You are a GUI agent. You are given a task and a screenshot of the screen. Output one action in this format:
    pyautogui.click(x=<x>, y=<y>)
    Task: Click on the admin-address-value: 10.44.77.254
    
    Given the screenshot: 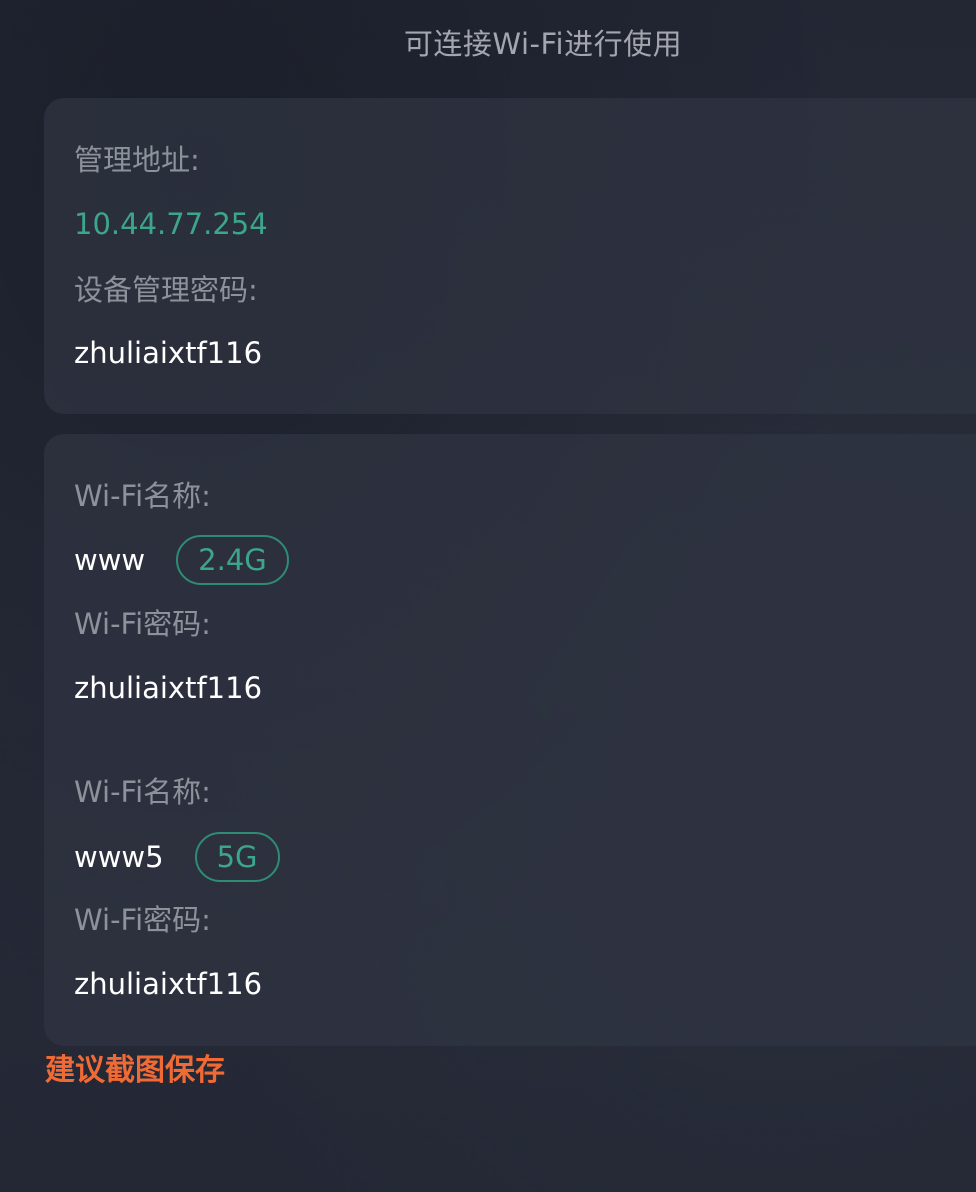 What is the action you would take?
    pyautogui.click(x=171, y=224)
    